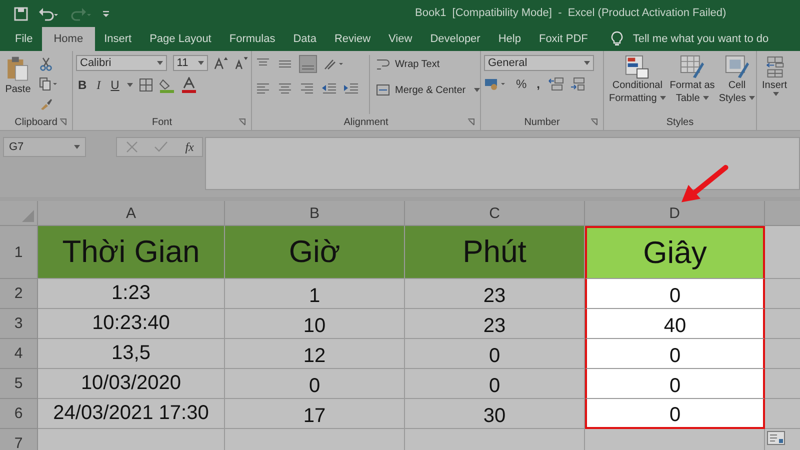 The height and width of the screenshot is (450, 800). What do you see at coordinates (428, 90) in the screenshot?
I see `merge-center-button: Merge & Center` at bounding box center [428, 90].